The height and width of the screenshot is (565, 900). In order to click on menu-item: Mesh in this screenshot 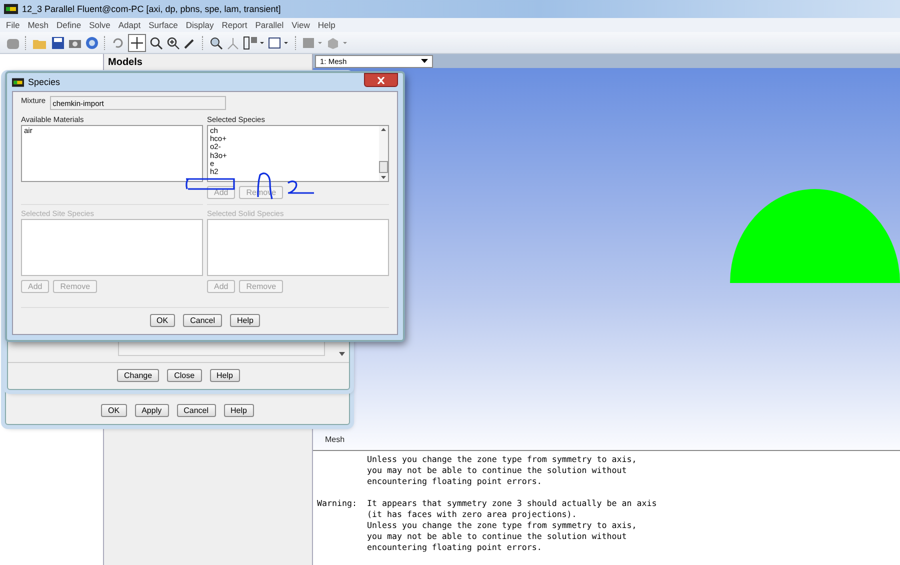, I will do `click(38, 25)`.